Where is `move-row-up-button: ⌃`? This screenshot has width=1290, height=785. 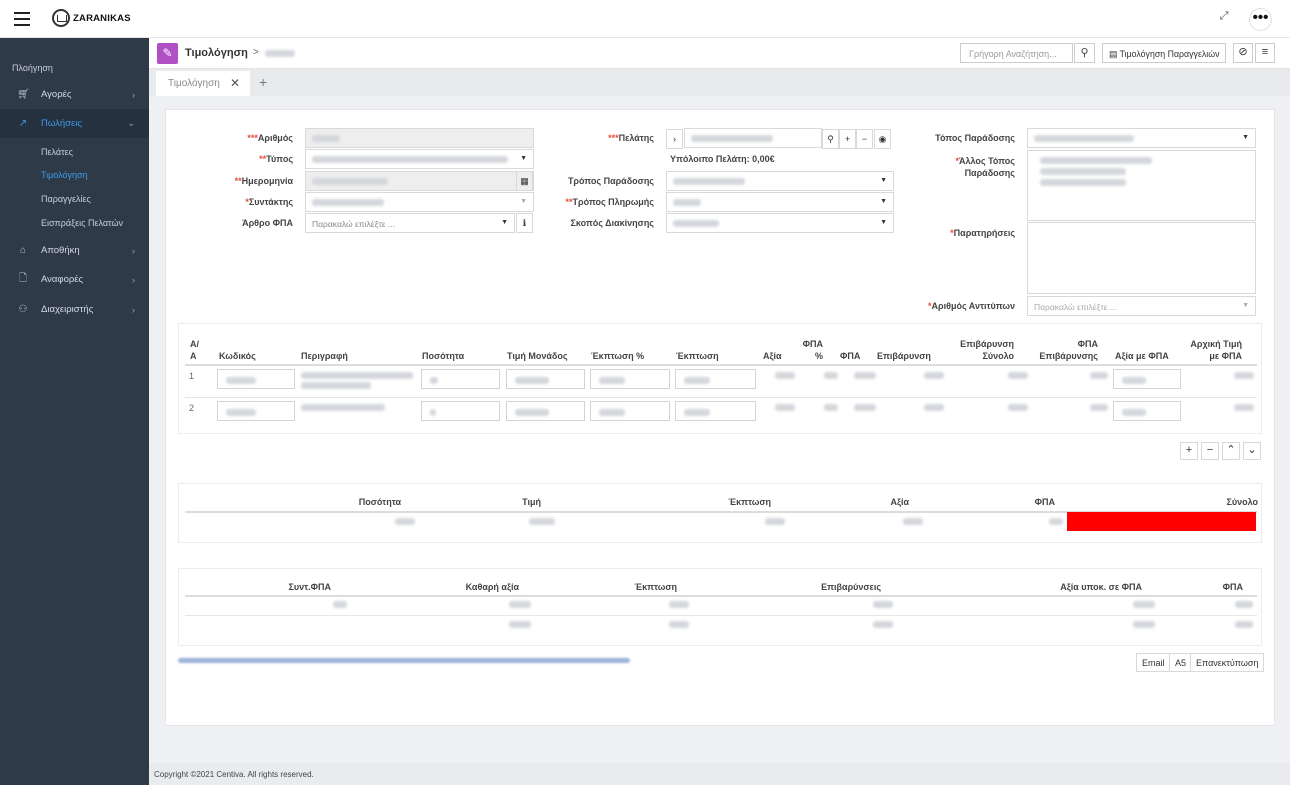
move-row-up-button: ⌃ is located at coordinates (1231, 451).